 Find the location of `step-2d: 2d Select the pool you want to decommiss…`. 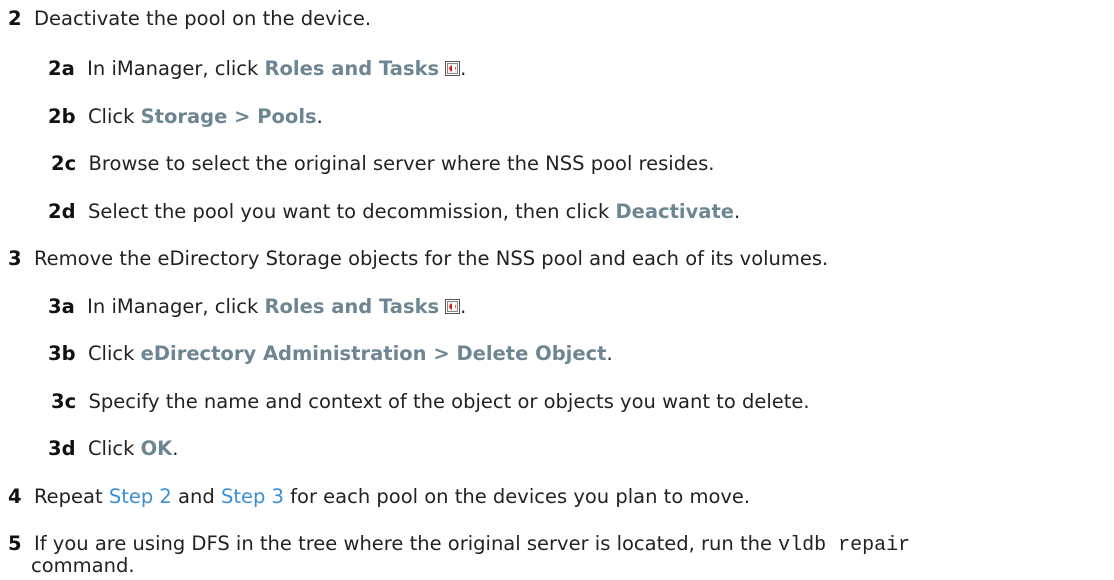

step-2d: 2d Select the pool you want to decommiss… is located at coordinates (394, 211).